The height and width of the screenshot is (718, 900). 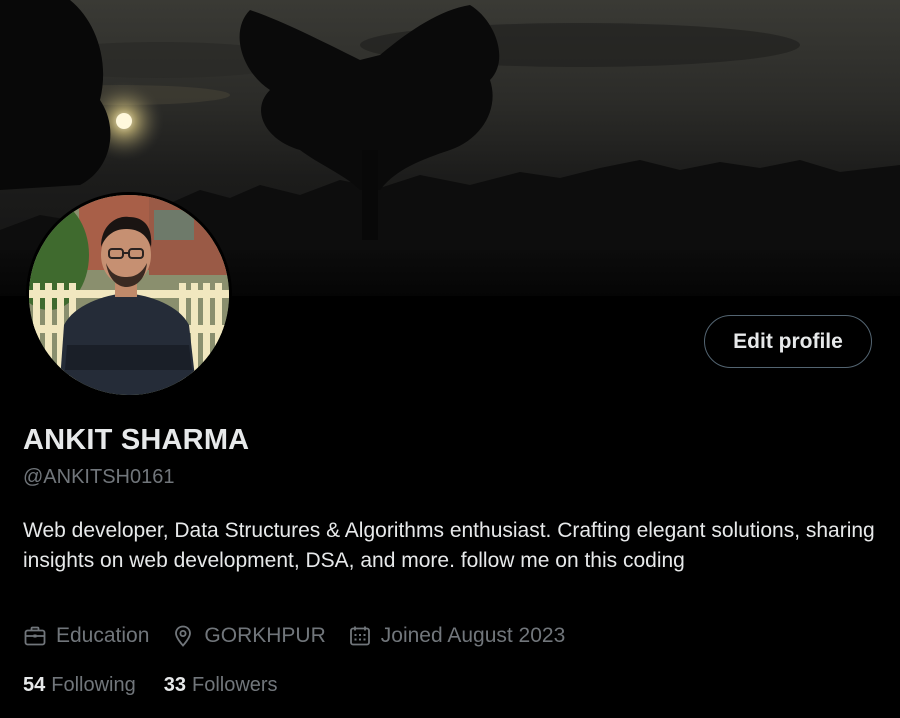 I want to click on category-label: Education, so click(x=103, y=635).